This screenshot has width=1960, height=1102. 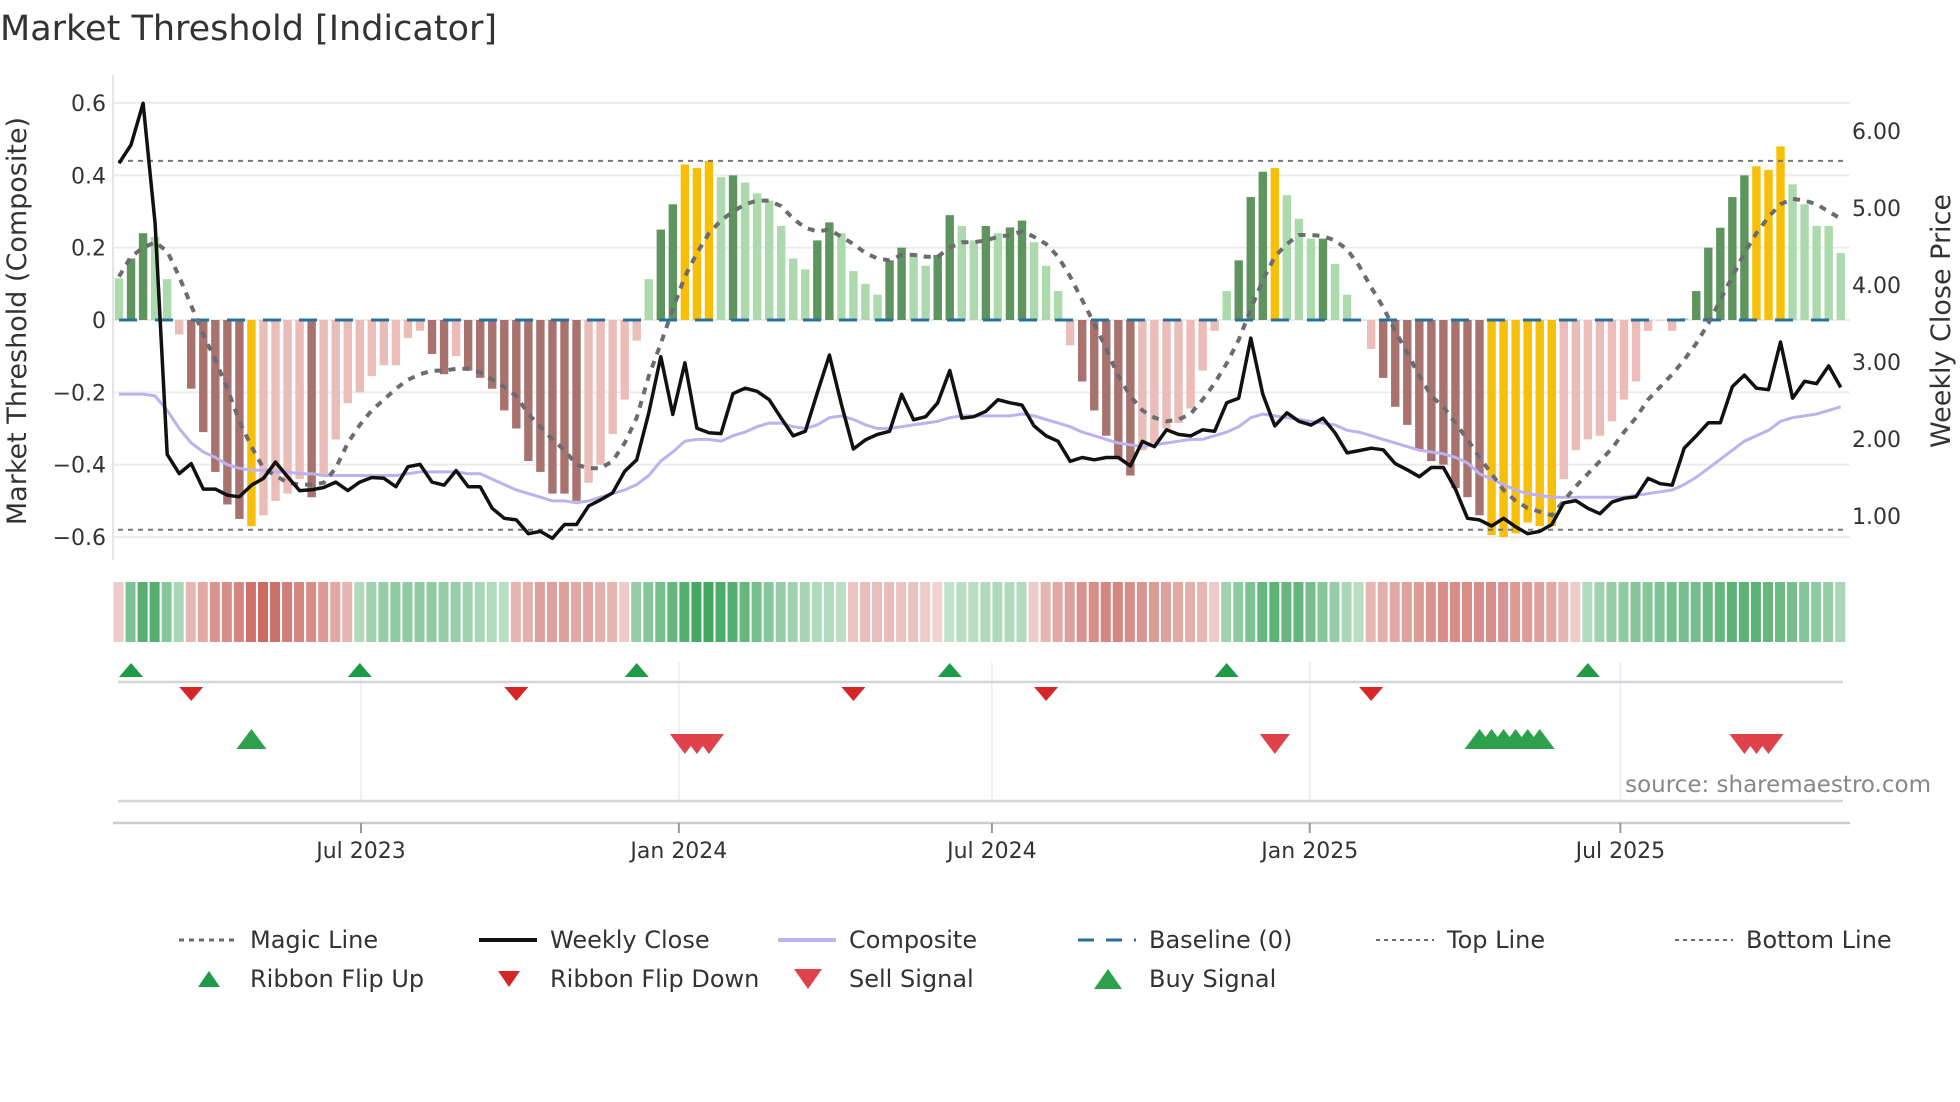 What do you see at coordinates (1876, 363) in the screenshot?
I see `y-tick-right-label: 3.00` at bounding box center [1876, 363].